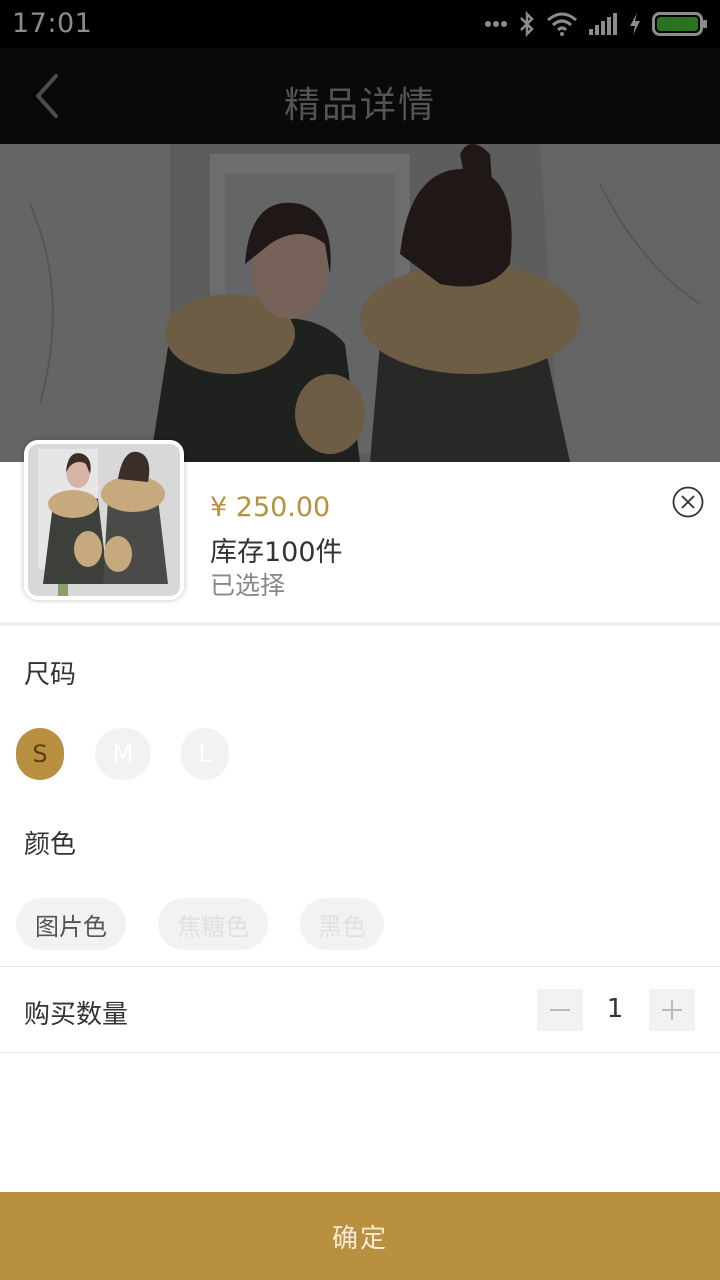  I want to click on size-option-m: M, so click(123, 754).